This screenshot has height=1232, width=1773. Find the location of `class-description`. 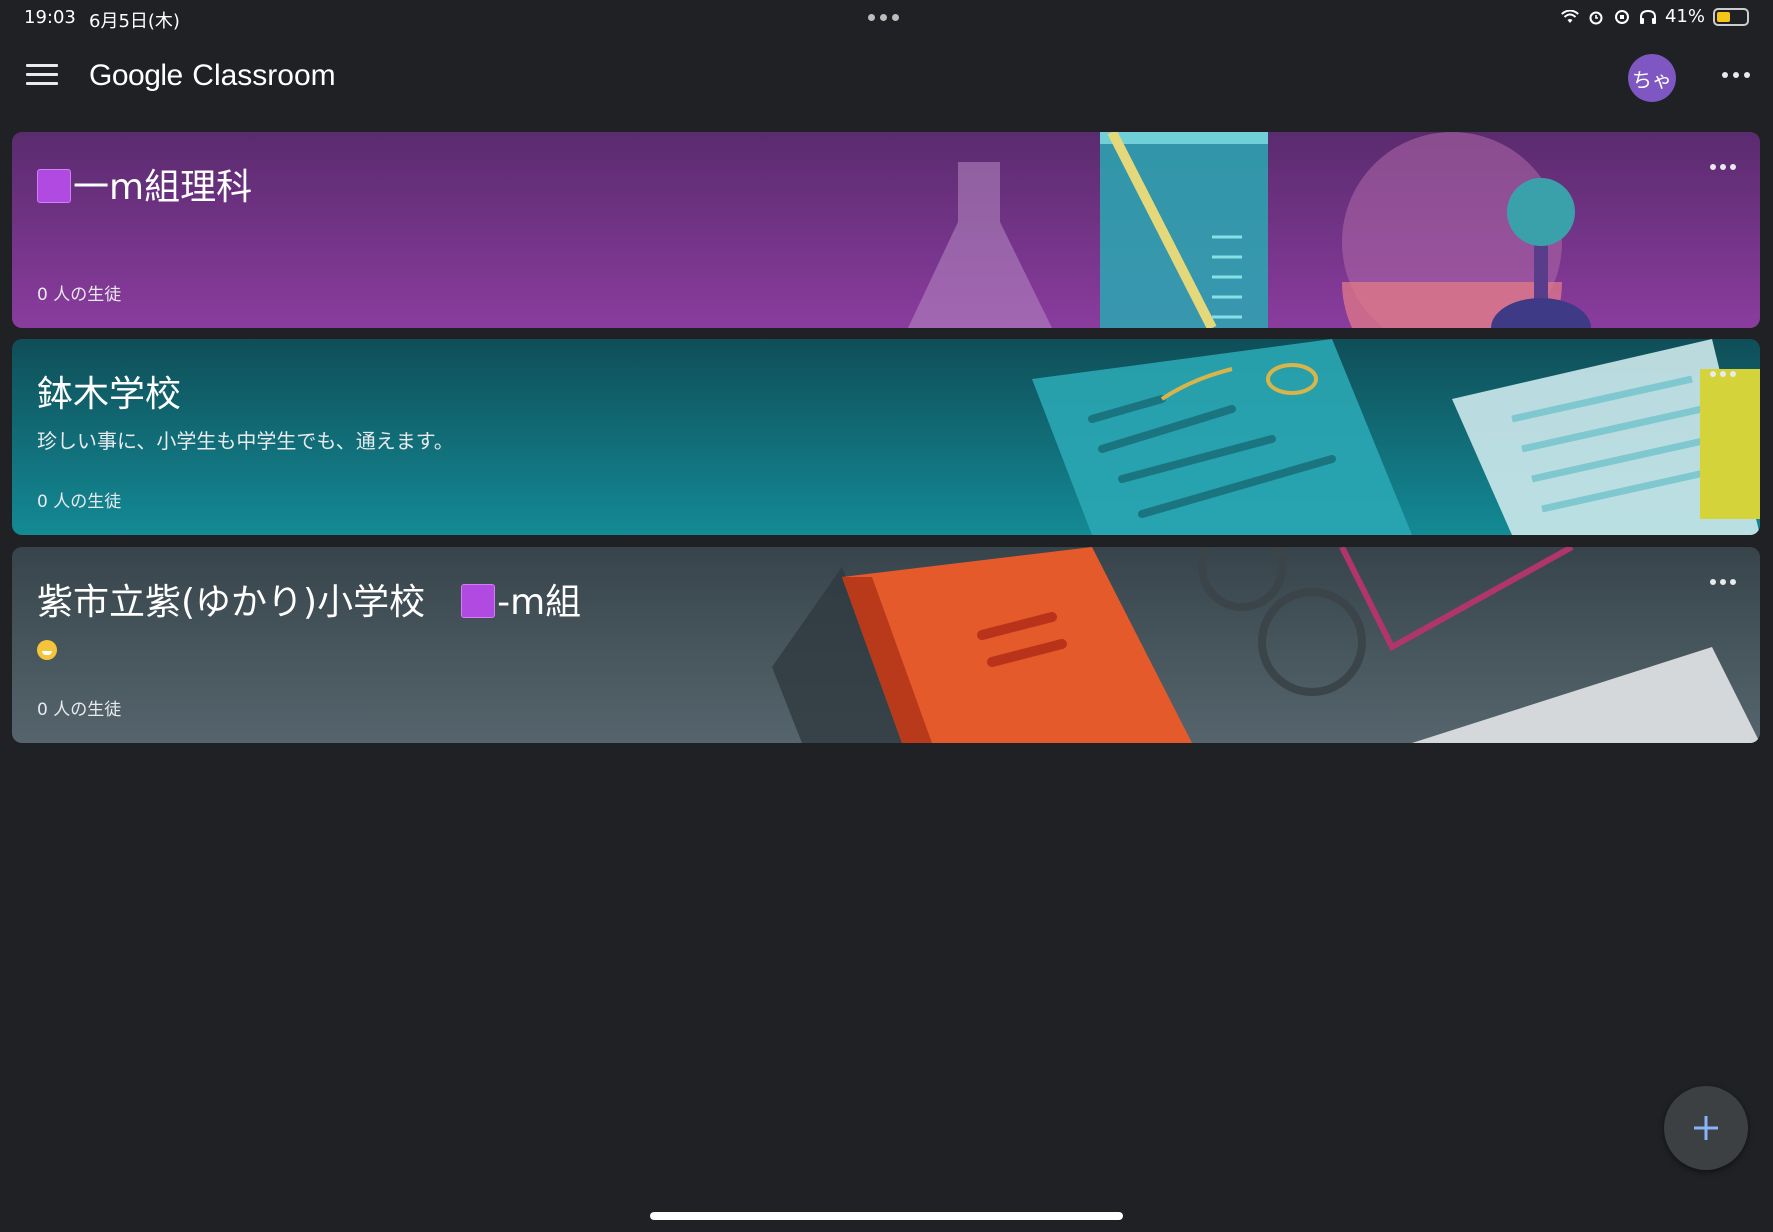

class-description is located at coordinates (47, 652).